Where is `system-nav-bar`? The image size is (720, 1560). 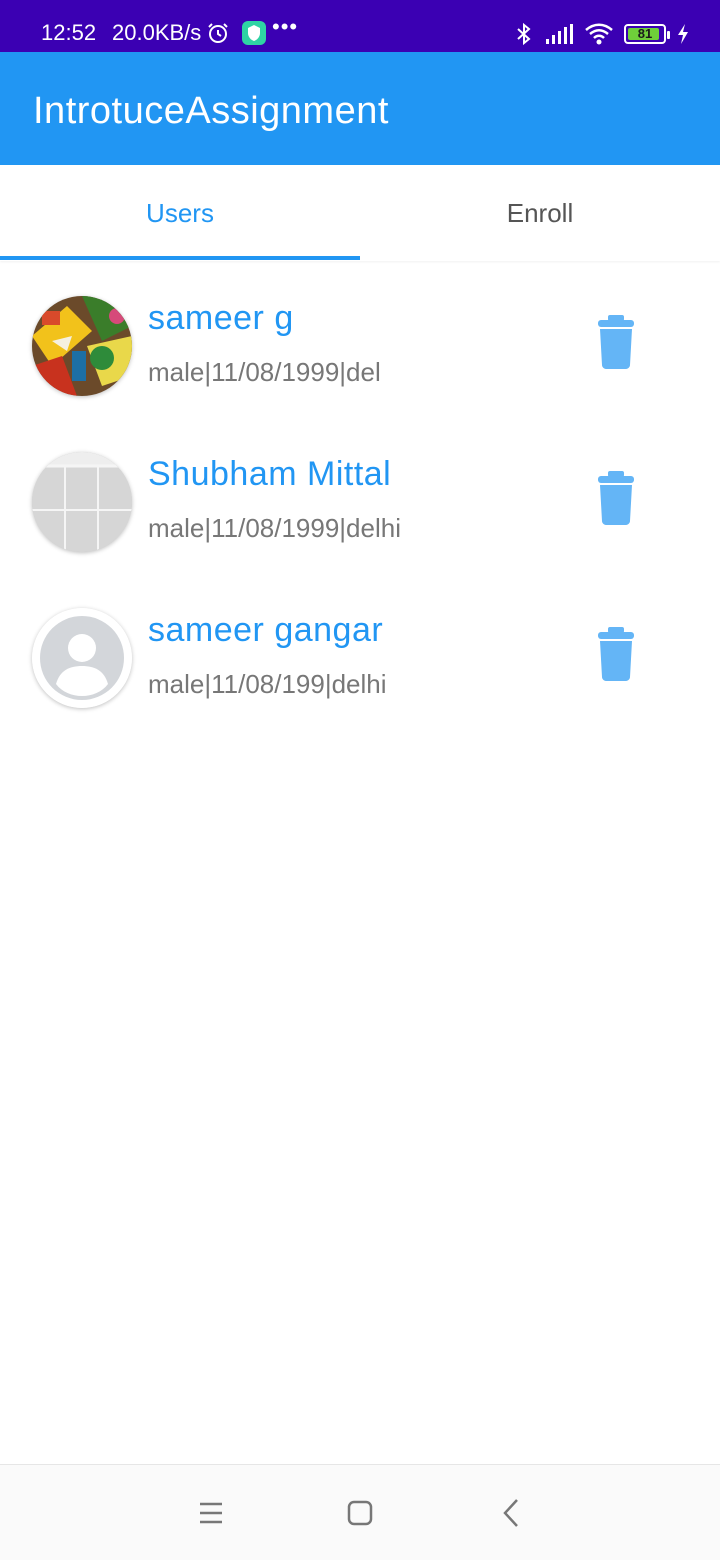
system-nav-bar is located at coordinates (360, 1512).